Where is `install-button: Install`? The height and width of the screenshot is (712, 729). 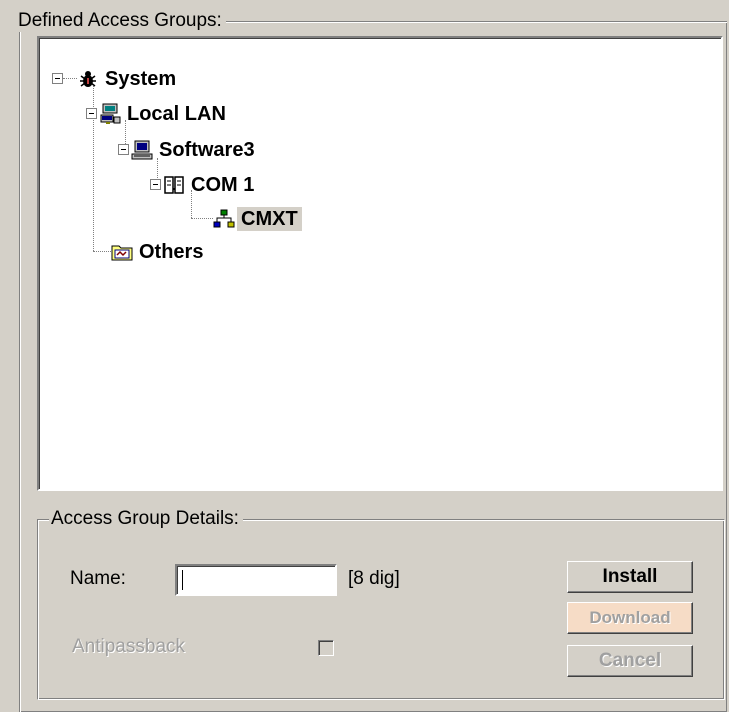 install-button: Install is located at coordinates (630, 577).